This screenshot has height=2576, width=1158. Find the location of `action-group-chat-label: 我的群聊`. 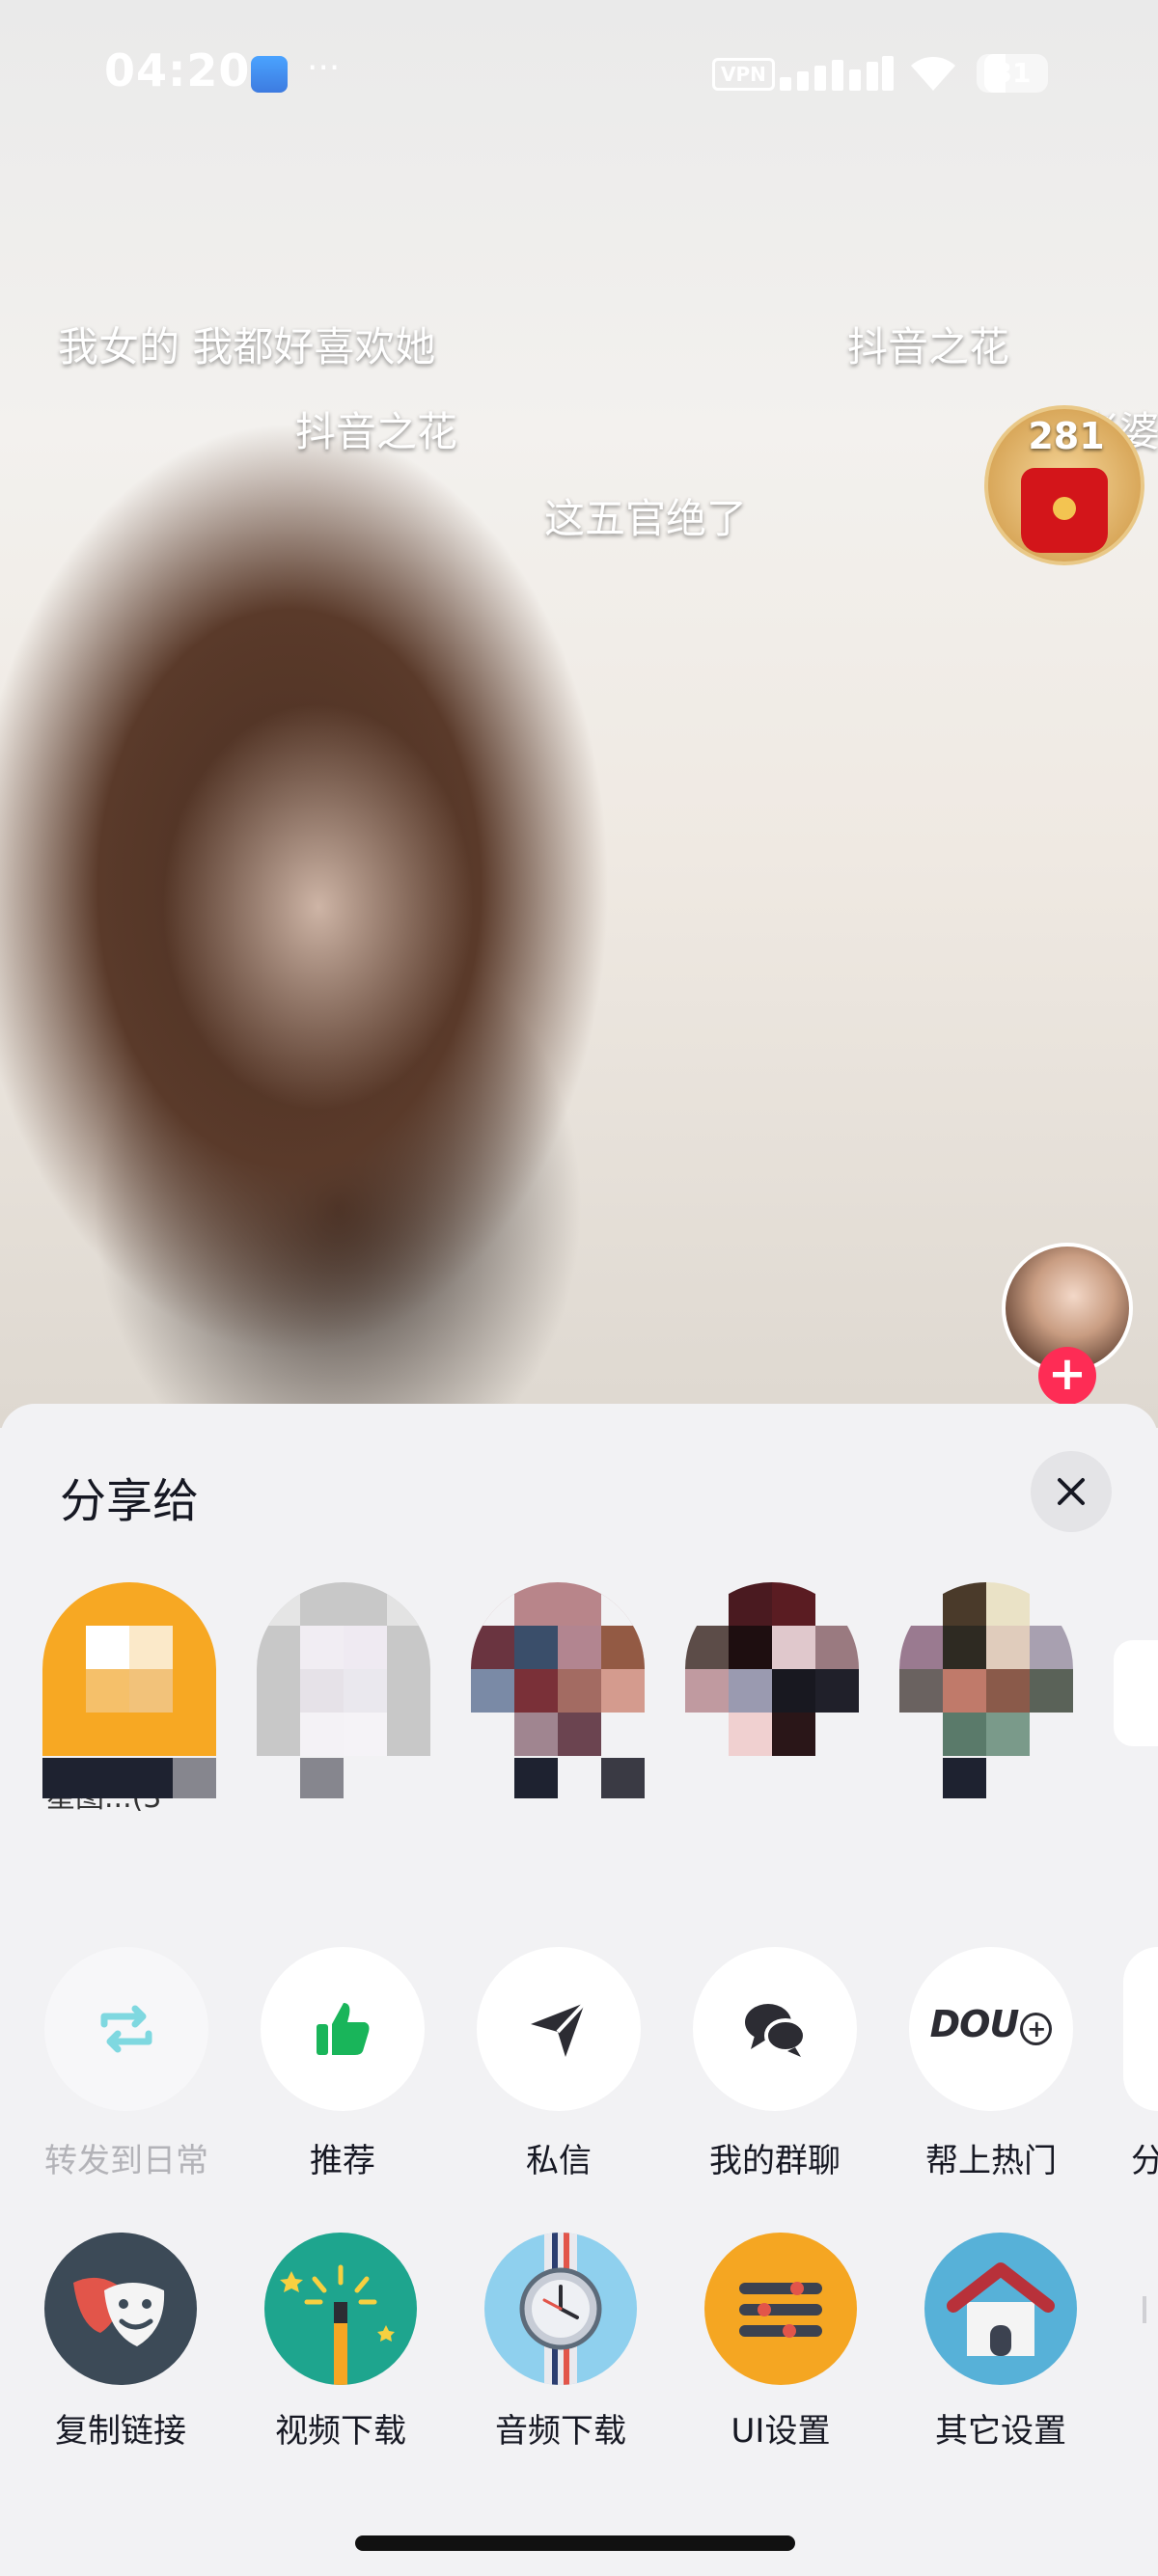

action-group-chat-label: 我的群聊 is located at coordinates (775, 2161).